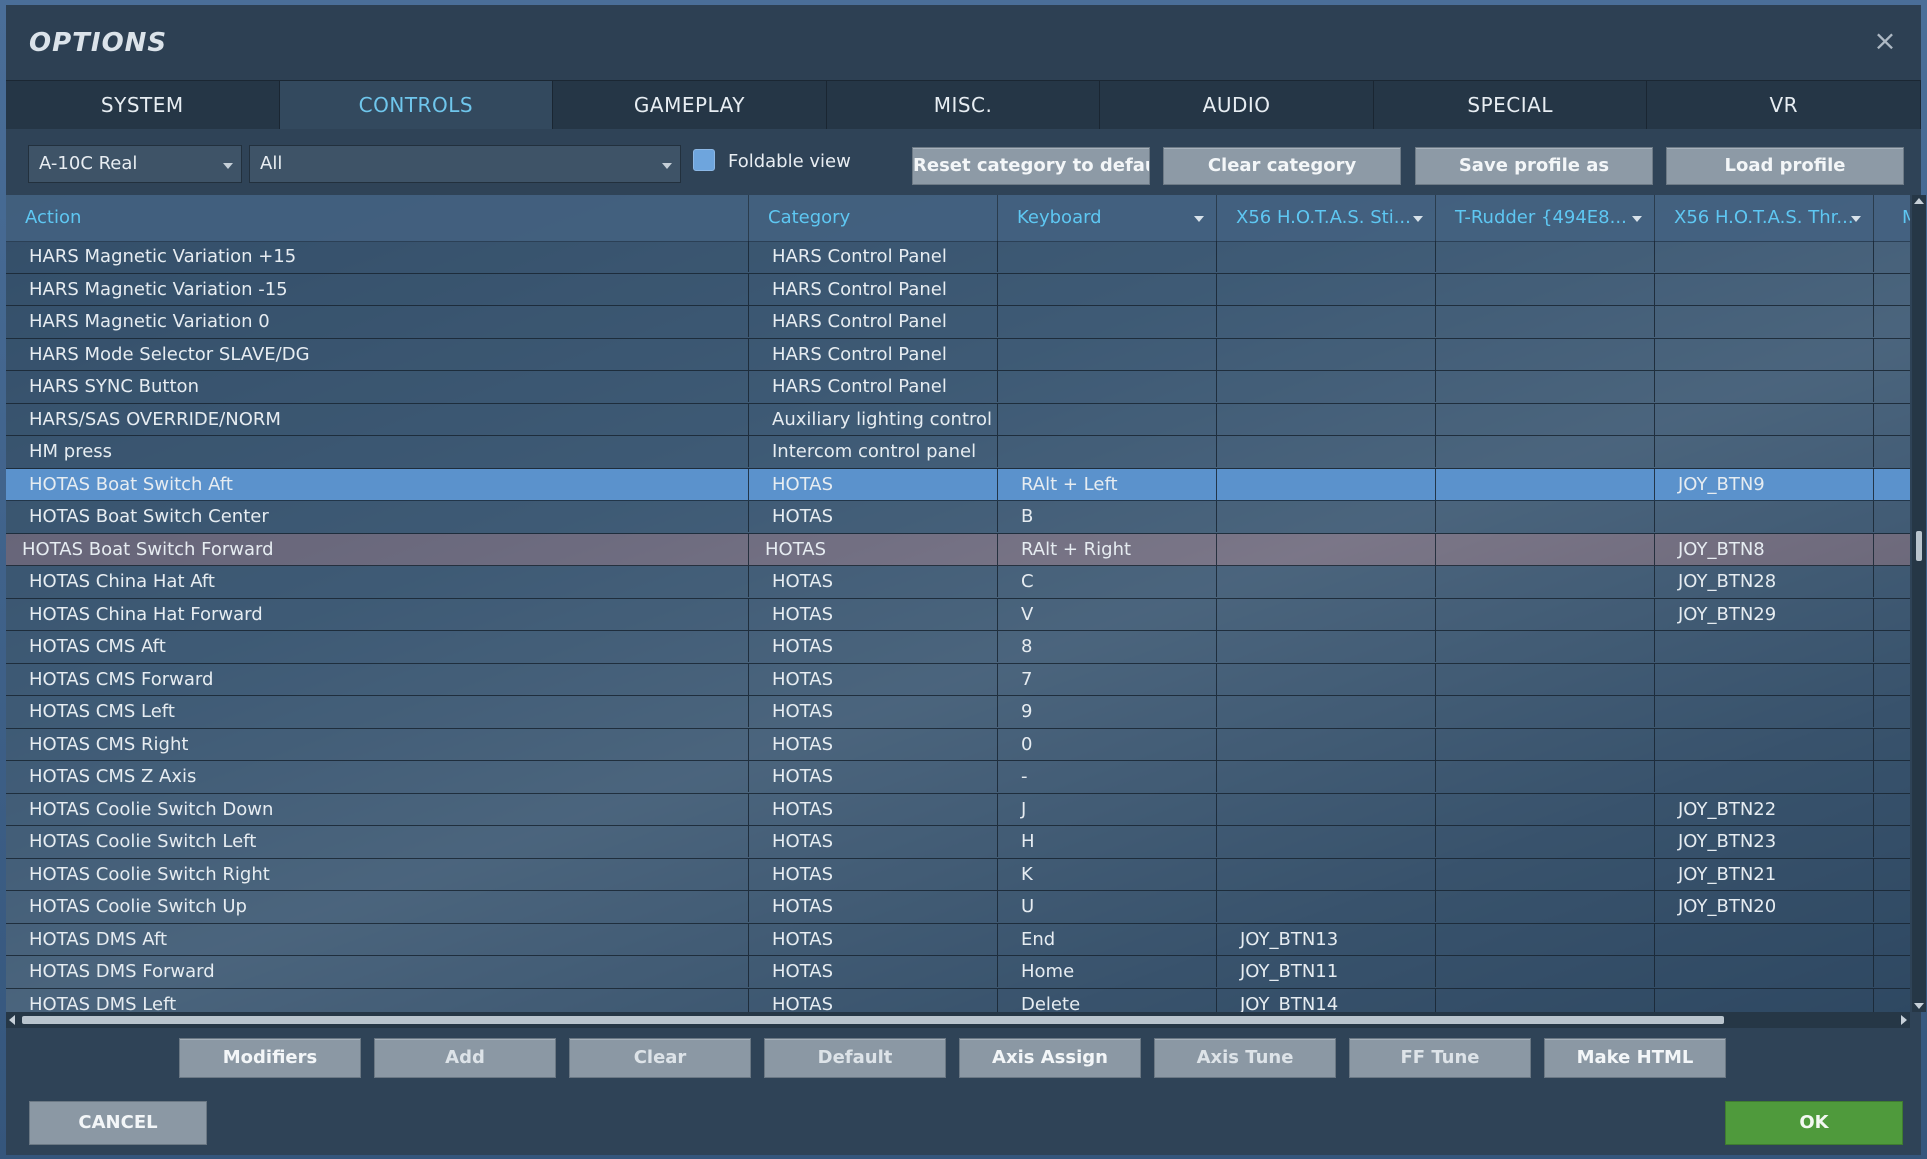 This screenshot has height=1159, width=1927. I want to click on table-row: HOTAS Coolie Switch Up HOTAS U JOY_BTN20, so click(958, 907).